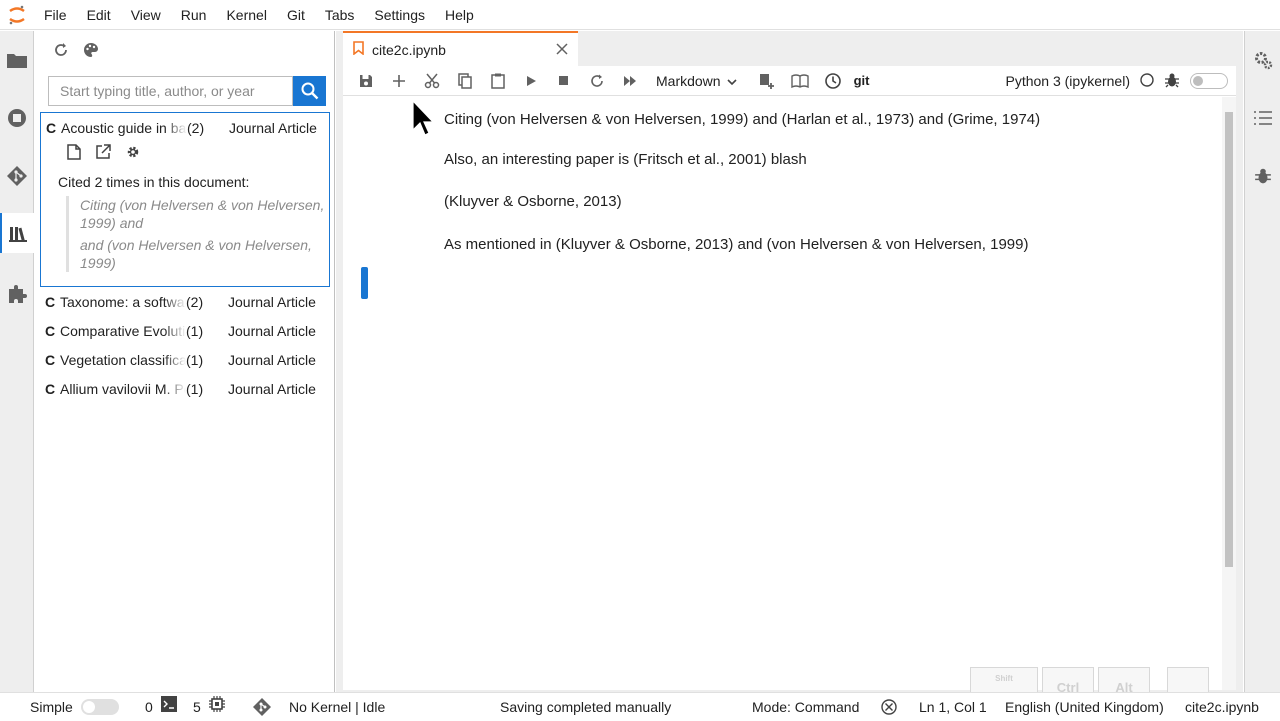 The width and height of the screenshot is (1280, 721). What do you see at coordinates (1209, 81) in the screenshot?
I see `debugger-toggle` at bounding box center [1209, 81].